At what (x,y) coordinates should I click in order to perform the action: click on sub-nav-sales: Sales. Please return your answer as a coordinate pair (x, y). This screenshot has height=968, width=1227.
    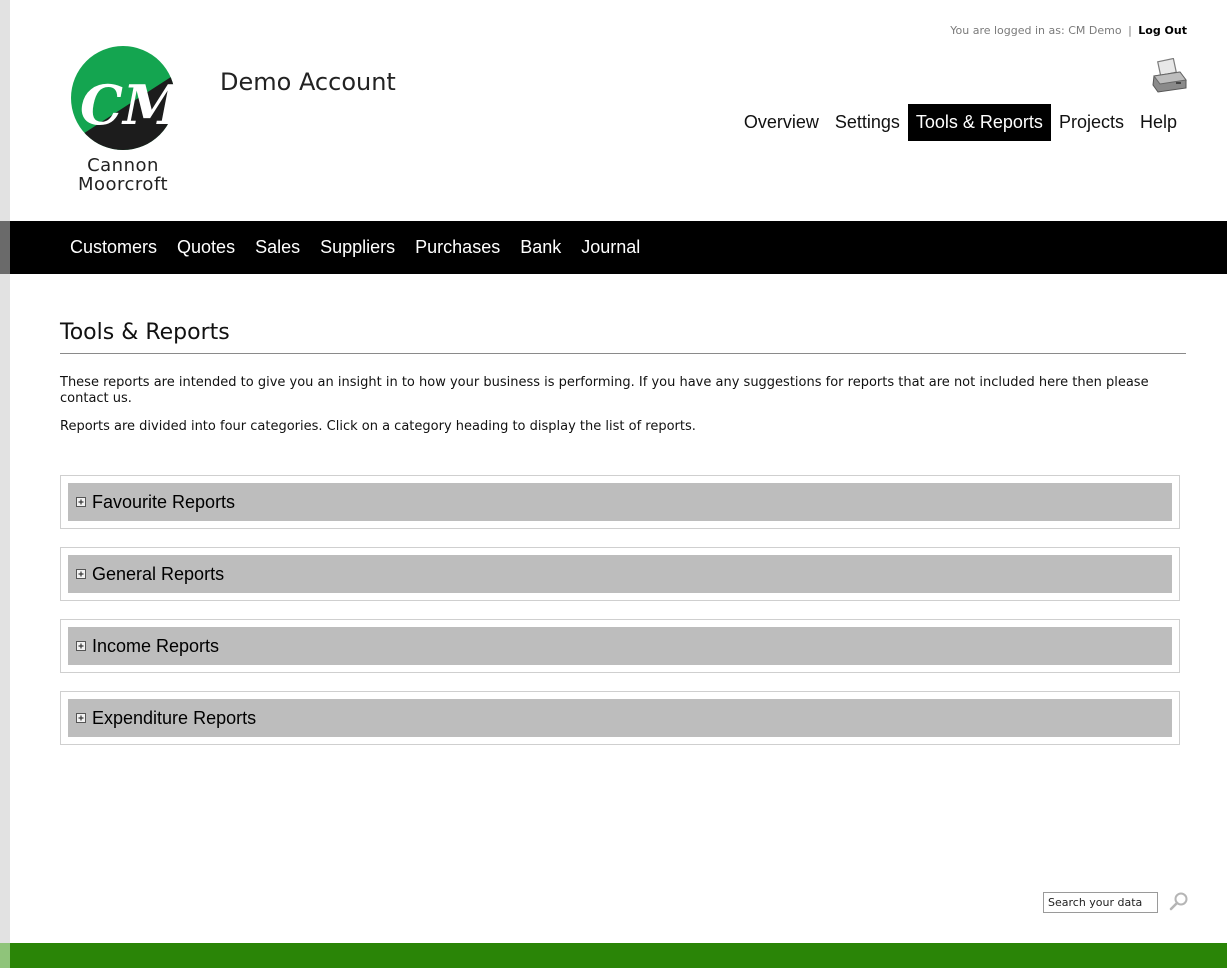
    Looking at the image, I should click on (277, 247).